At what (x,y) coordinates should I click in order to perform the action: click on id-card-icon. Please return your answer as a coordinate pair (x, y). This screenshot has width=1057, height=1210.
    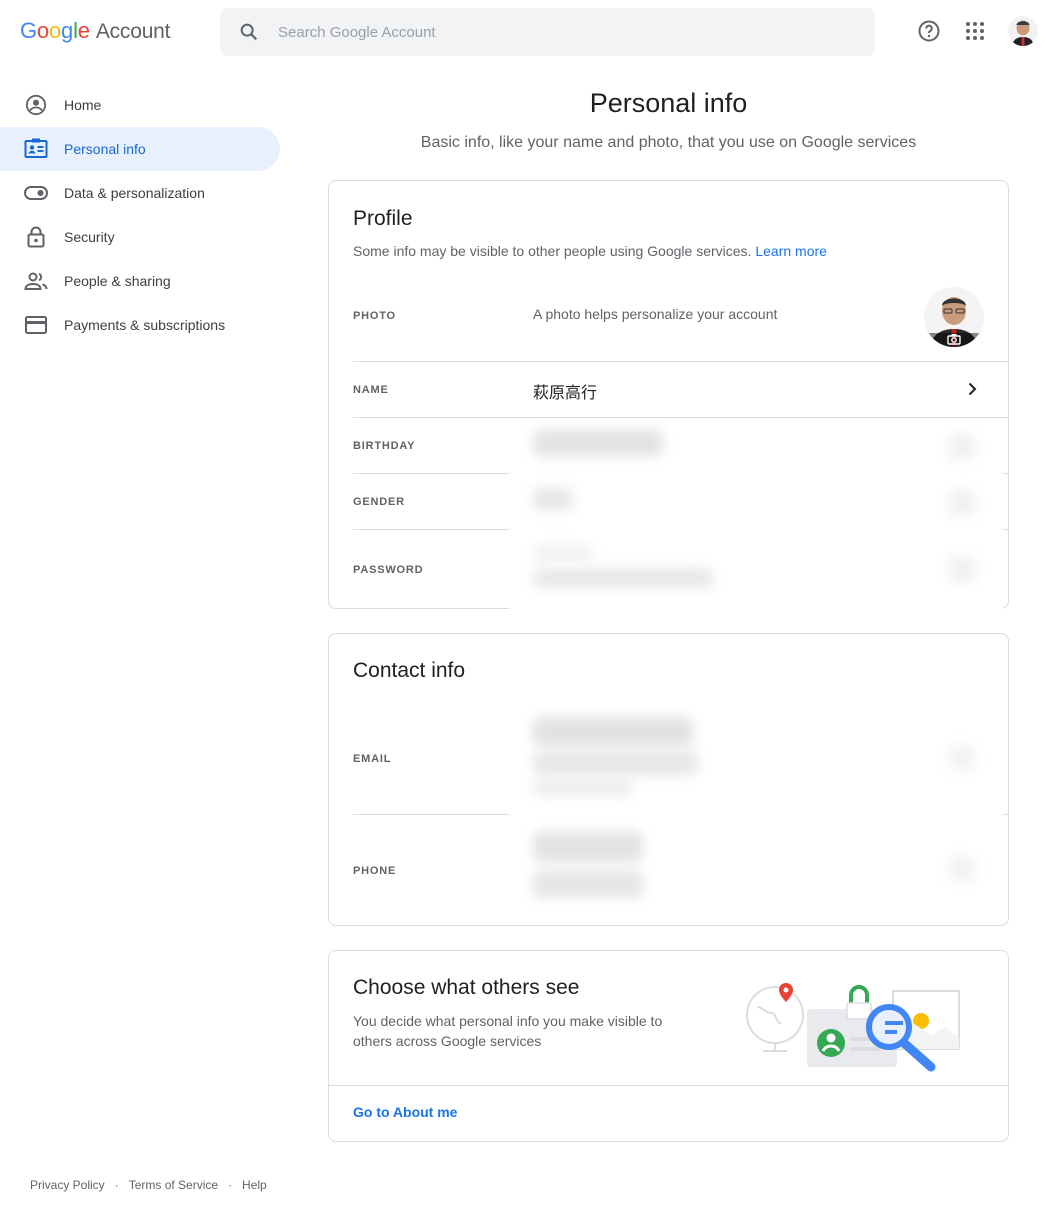
    Looking at the image, I should click on (36, 149).